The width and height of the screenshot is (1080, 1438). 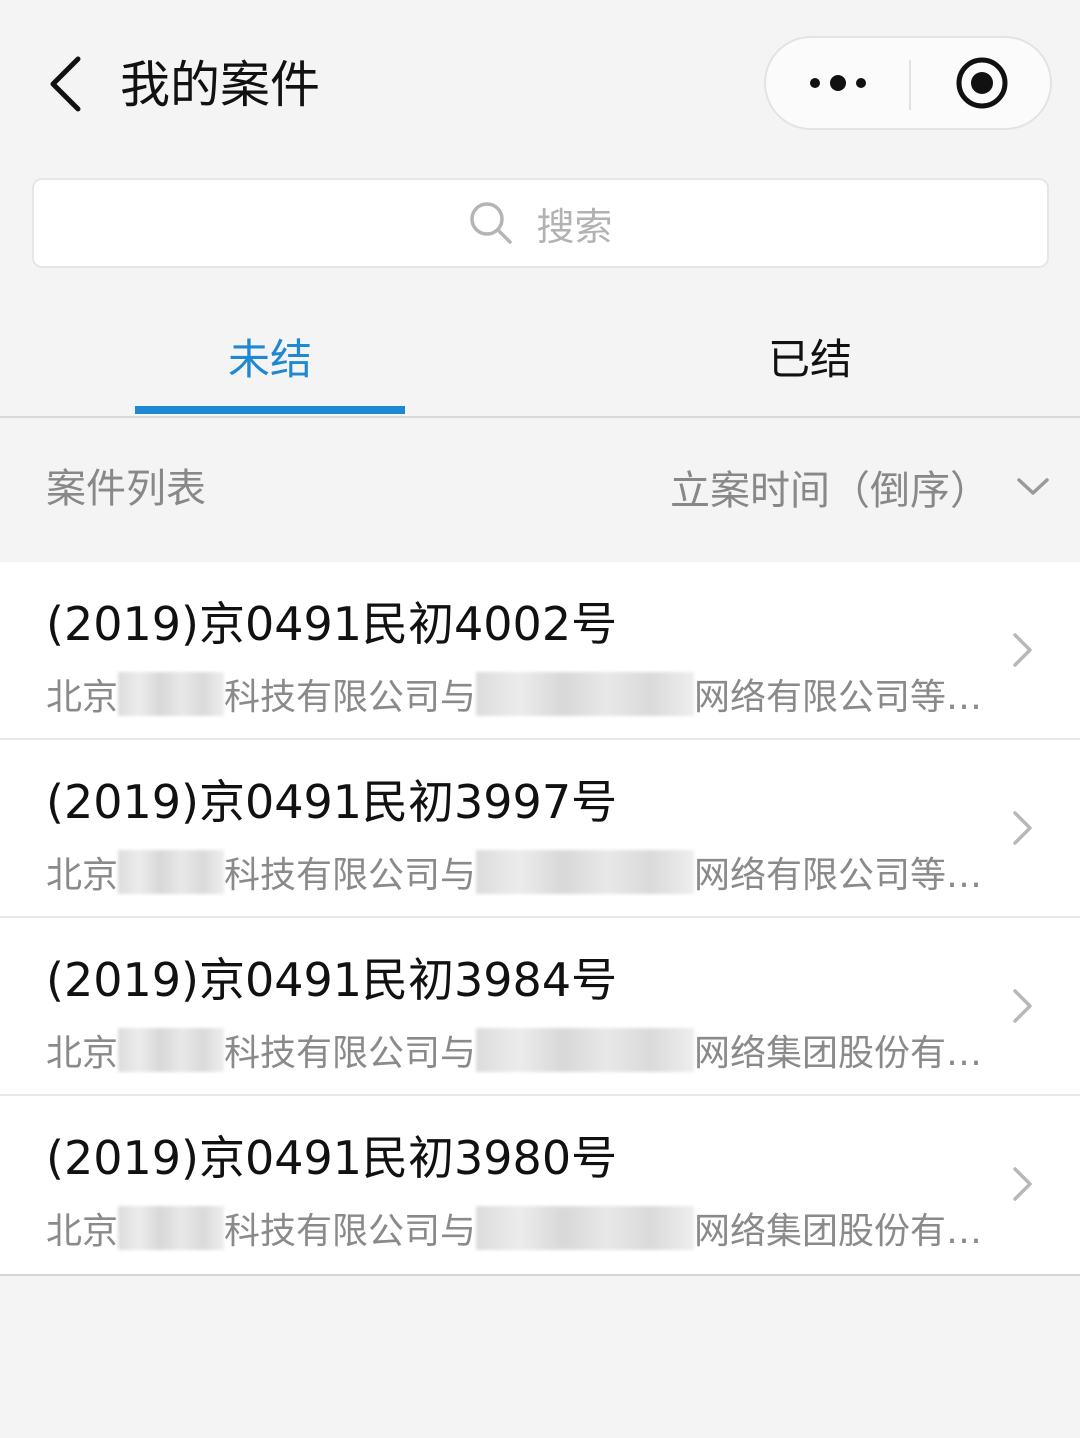 I want to click on search-placeholder: 搜索, so click(x=574, y=226).